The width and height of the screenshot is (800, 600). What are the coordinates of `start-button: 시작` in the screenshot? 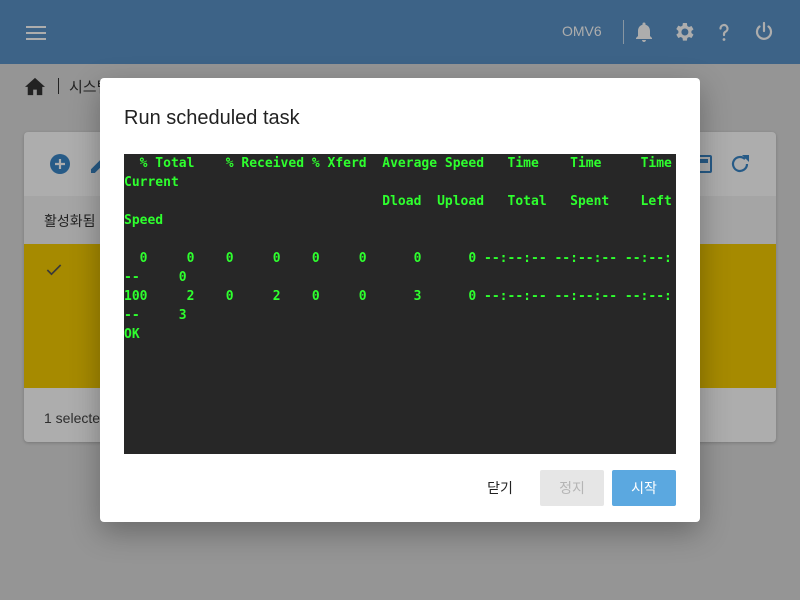 It's located at (644, 488).